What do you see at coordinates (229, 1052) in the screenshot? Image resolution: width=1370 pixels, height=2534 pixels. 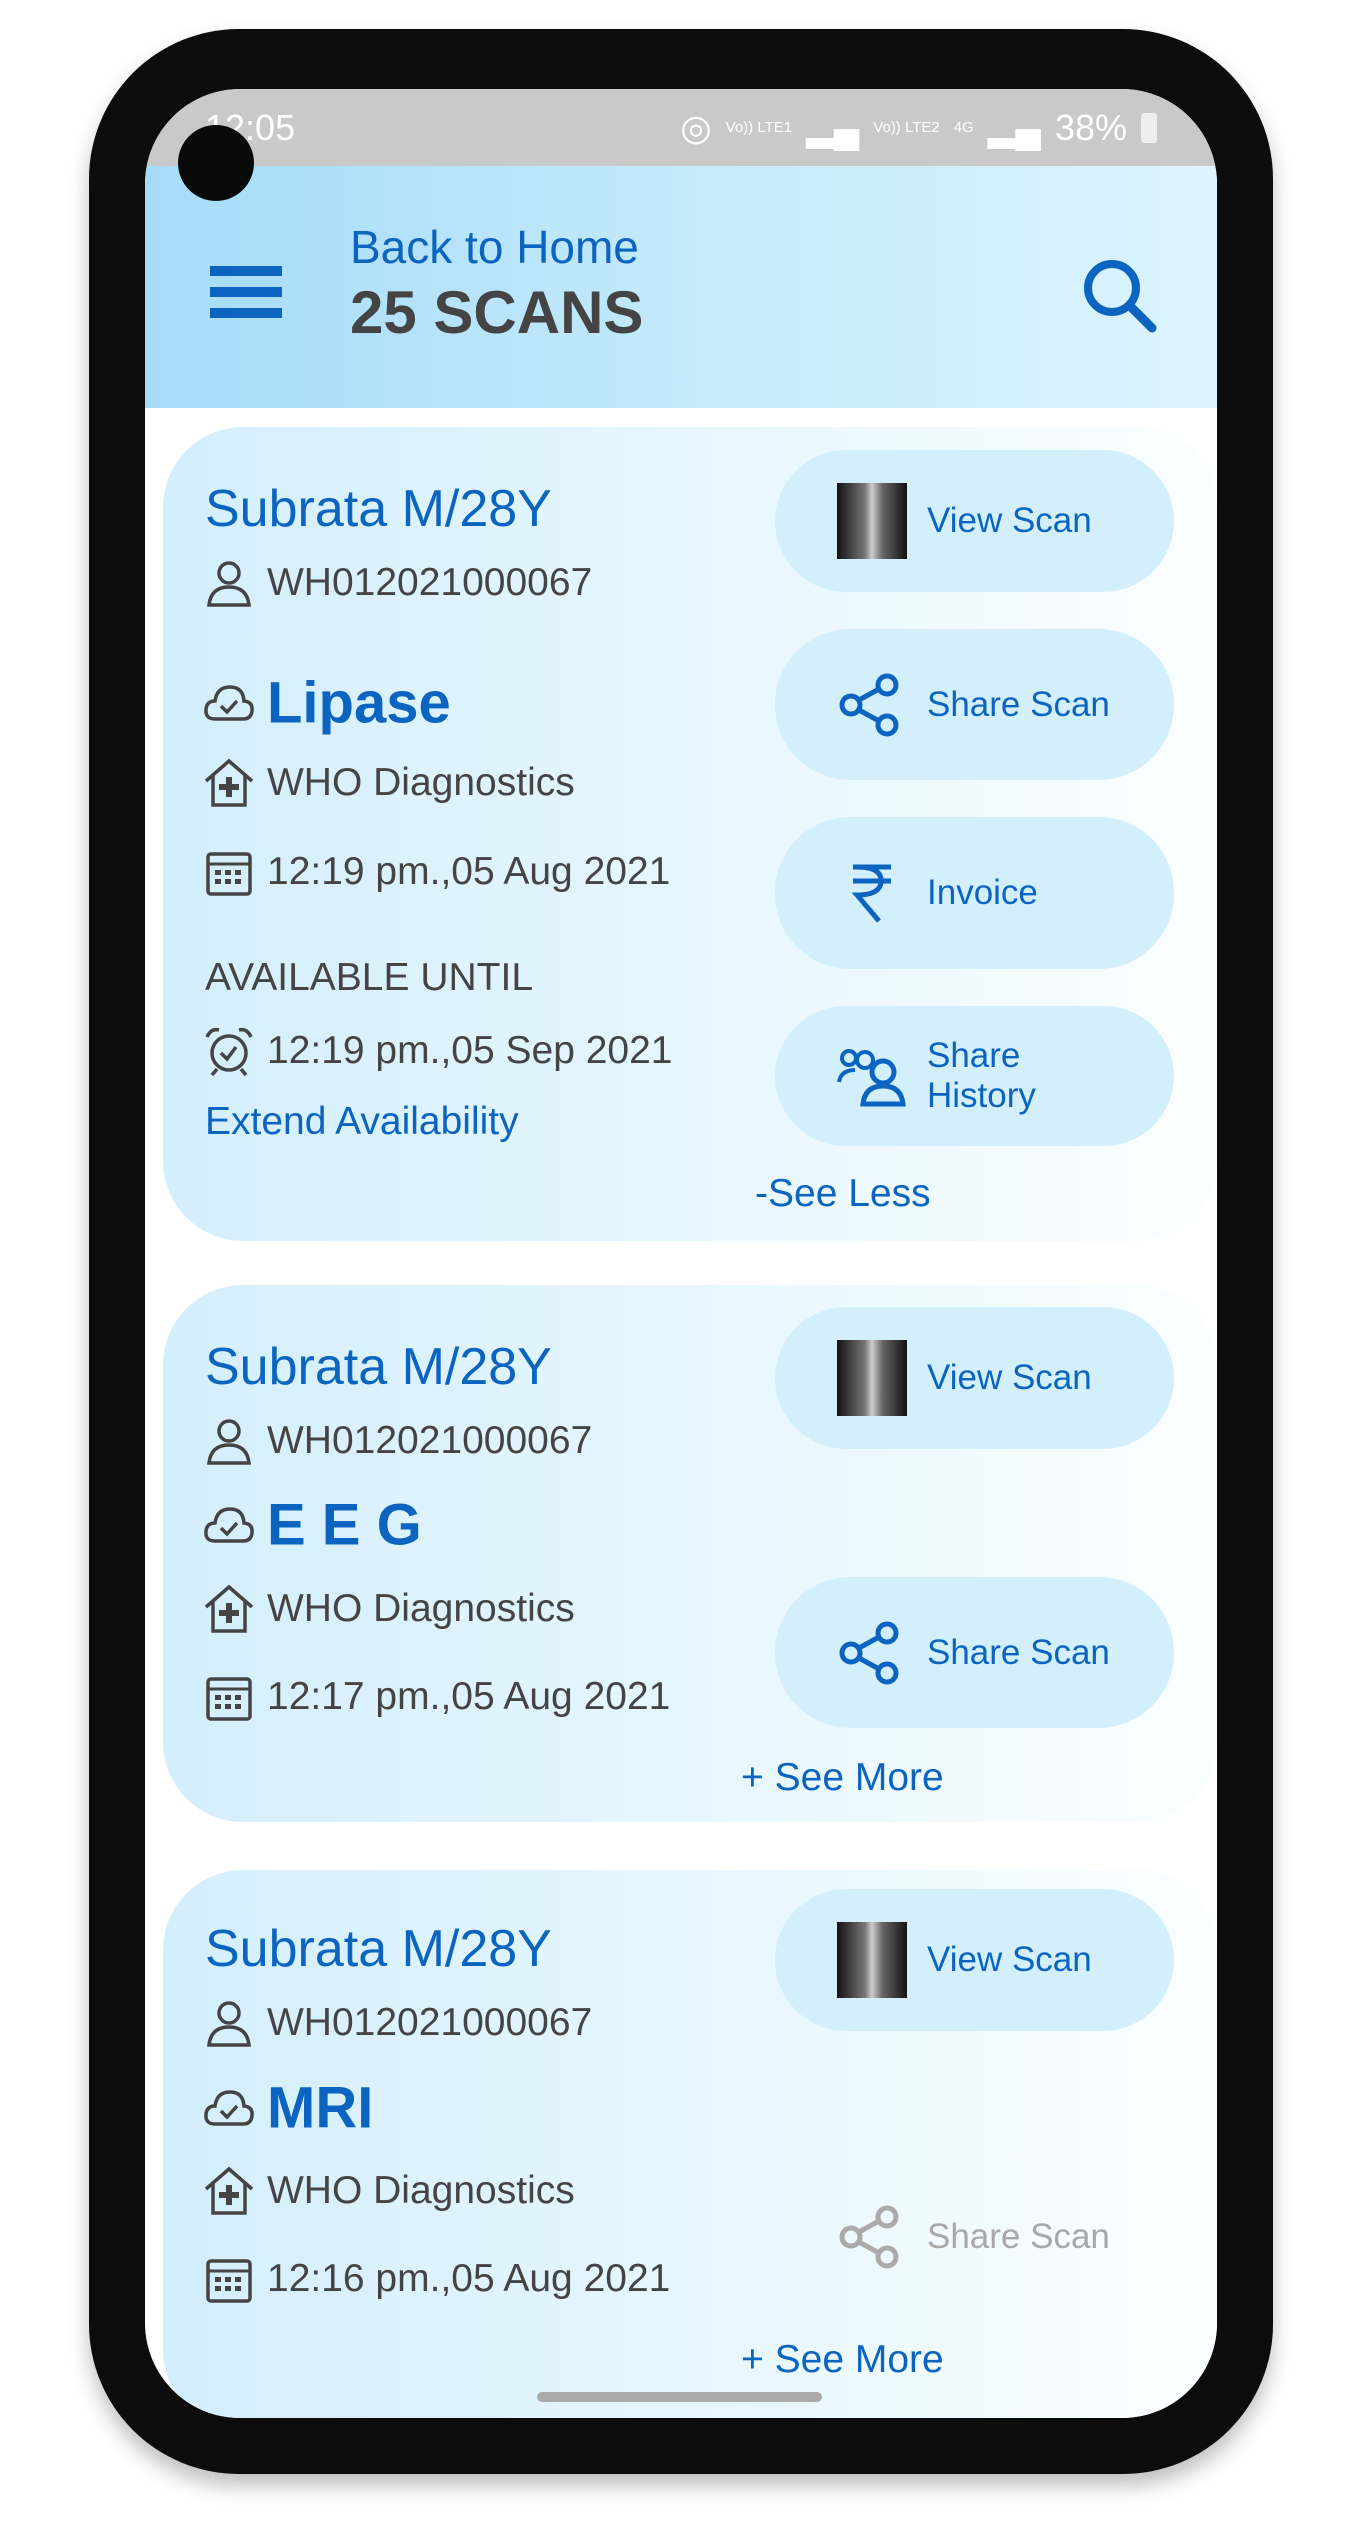 I see `alarm-clock-icon` at bounding box center [229, 1052].